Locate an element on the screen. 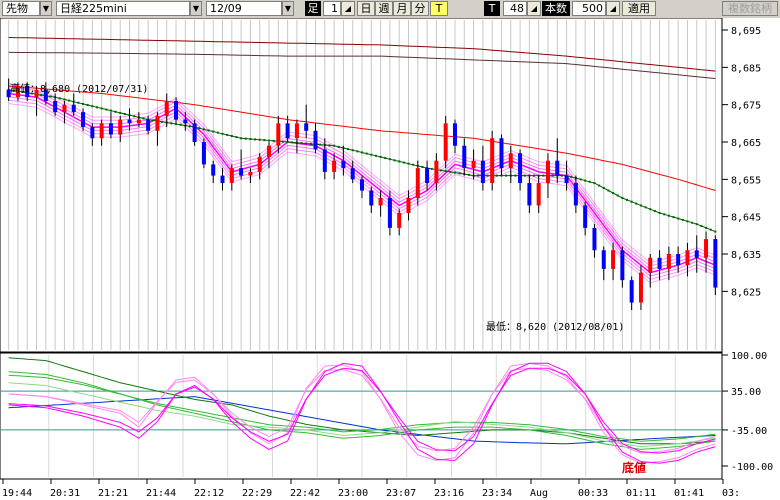 The height and width of the screenshot is (500, 780). t-value-input: 48 is located at coordinates (515, 8).